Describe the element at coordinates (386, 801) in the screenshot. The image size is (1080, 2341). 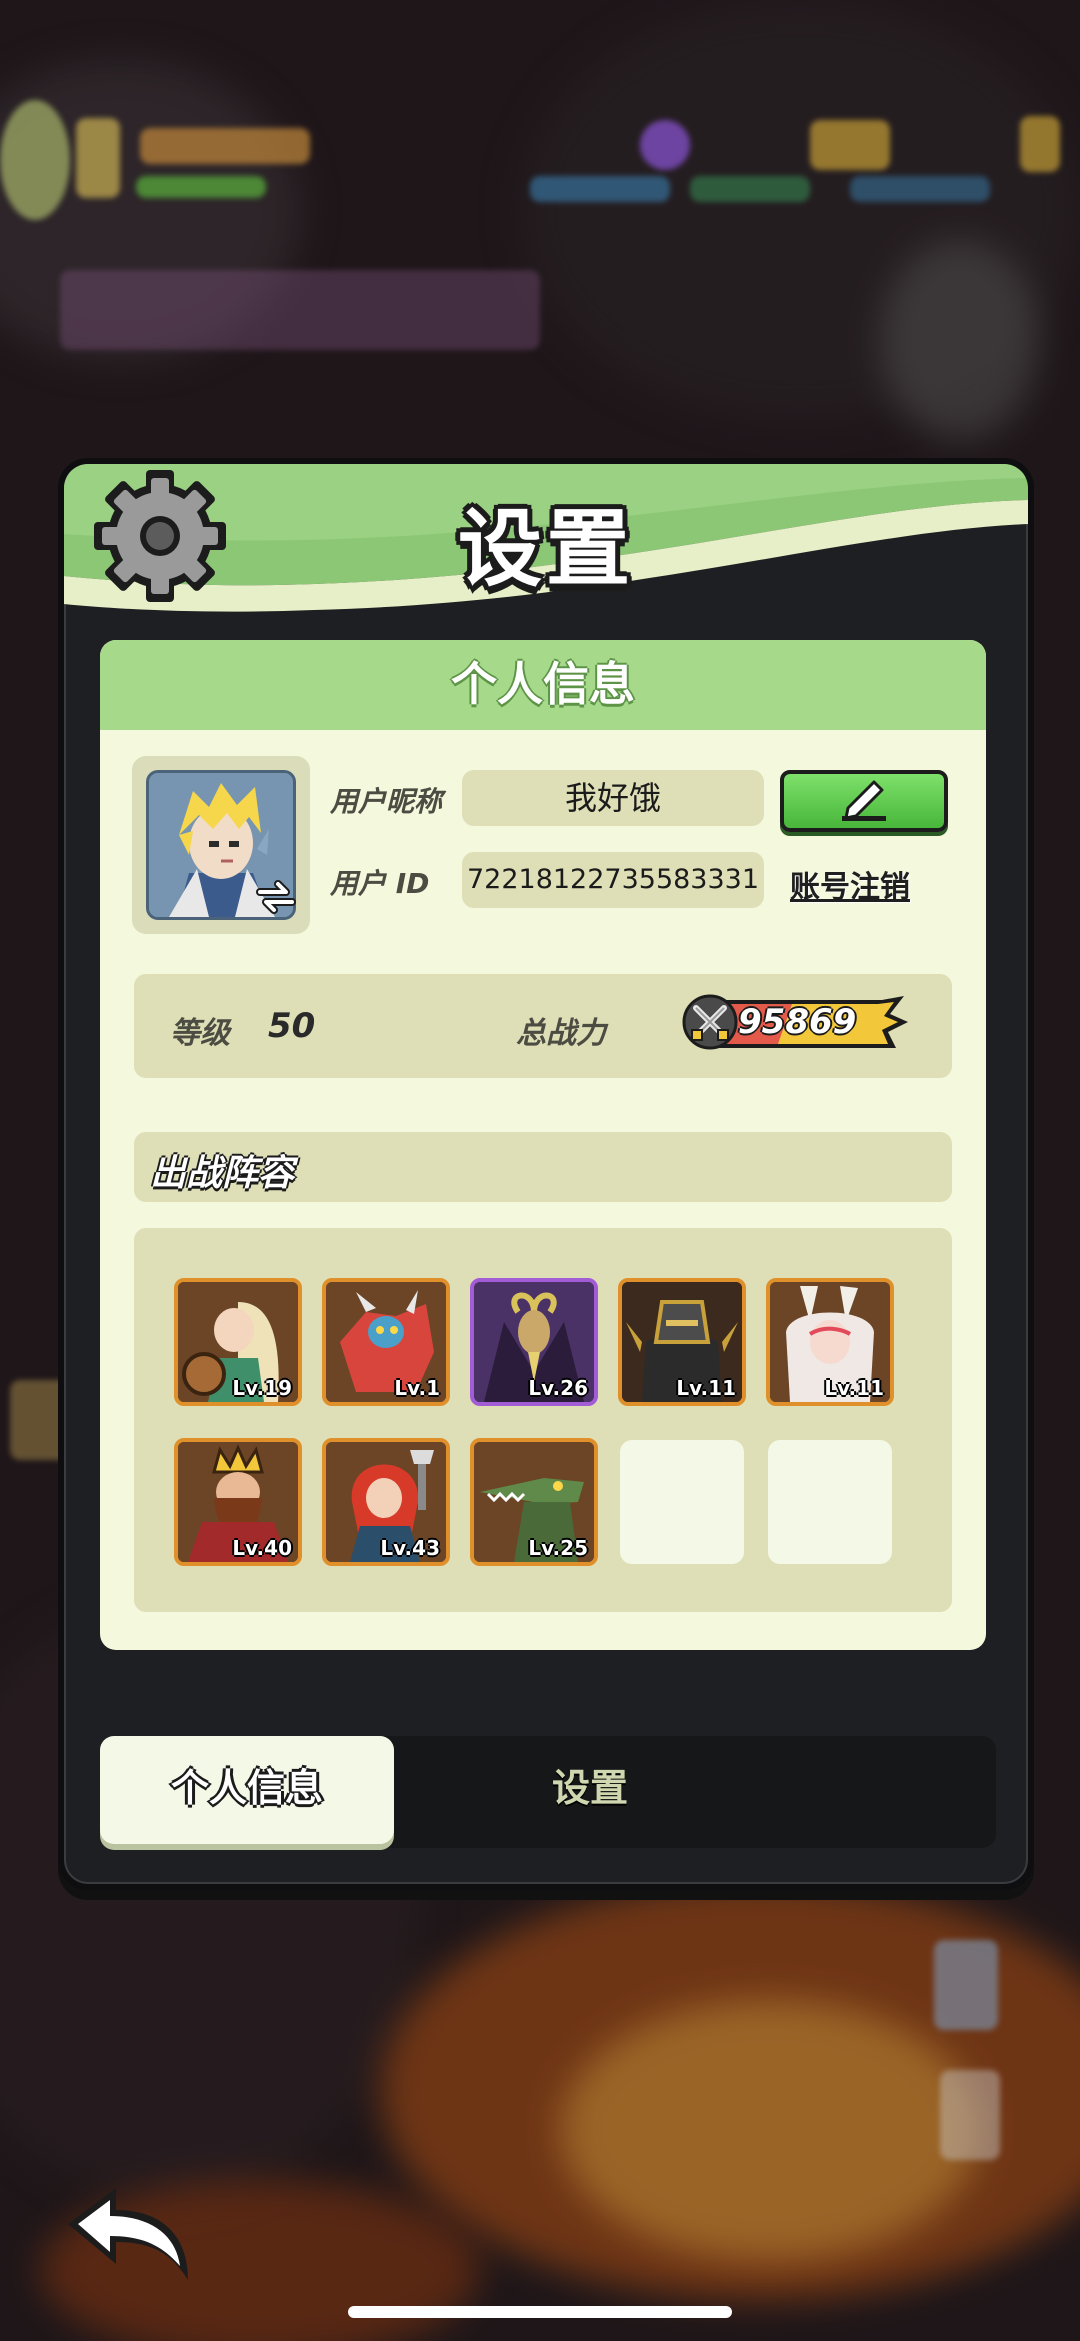
I see `nickname-label: 用户昵称` at that location.